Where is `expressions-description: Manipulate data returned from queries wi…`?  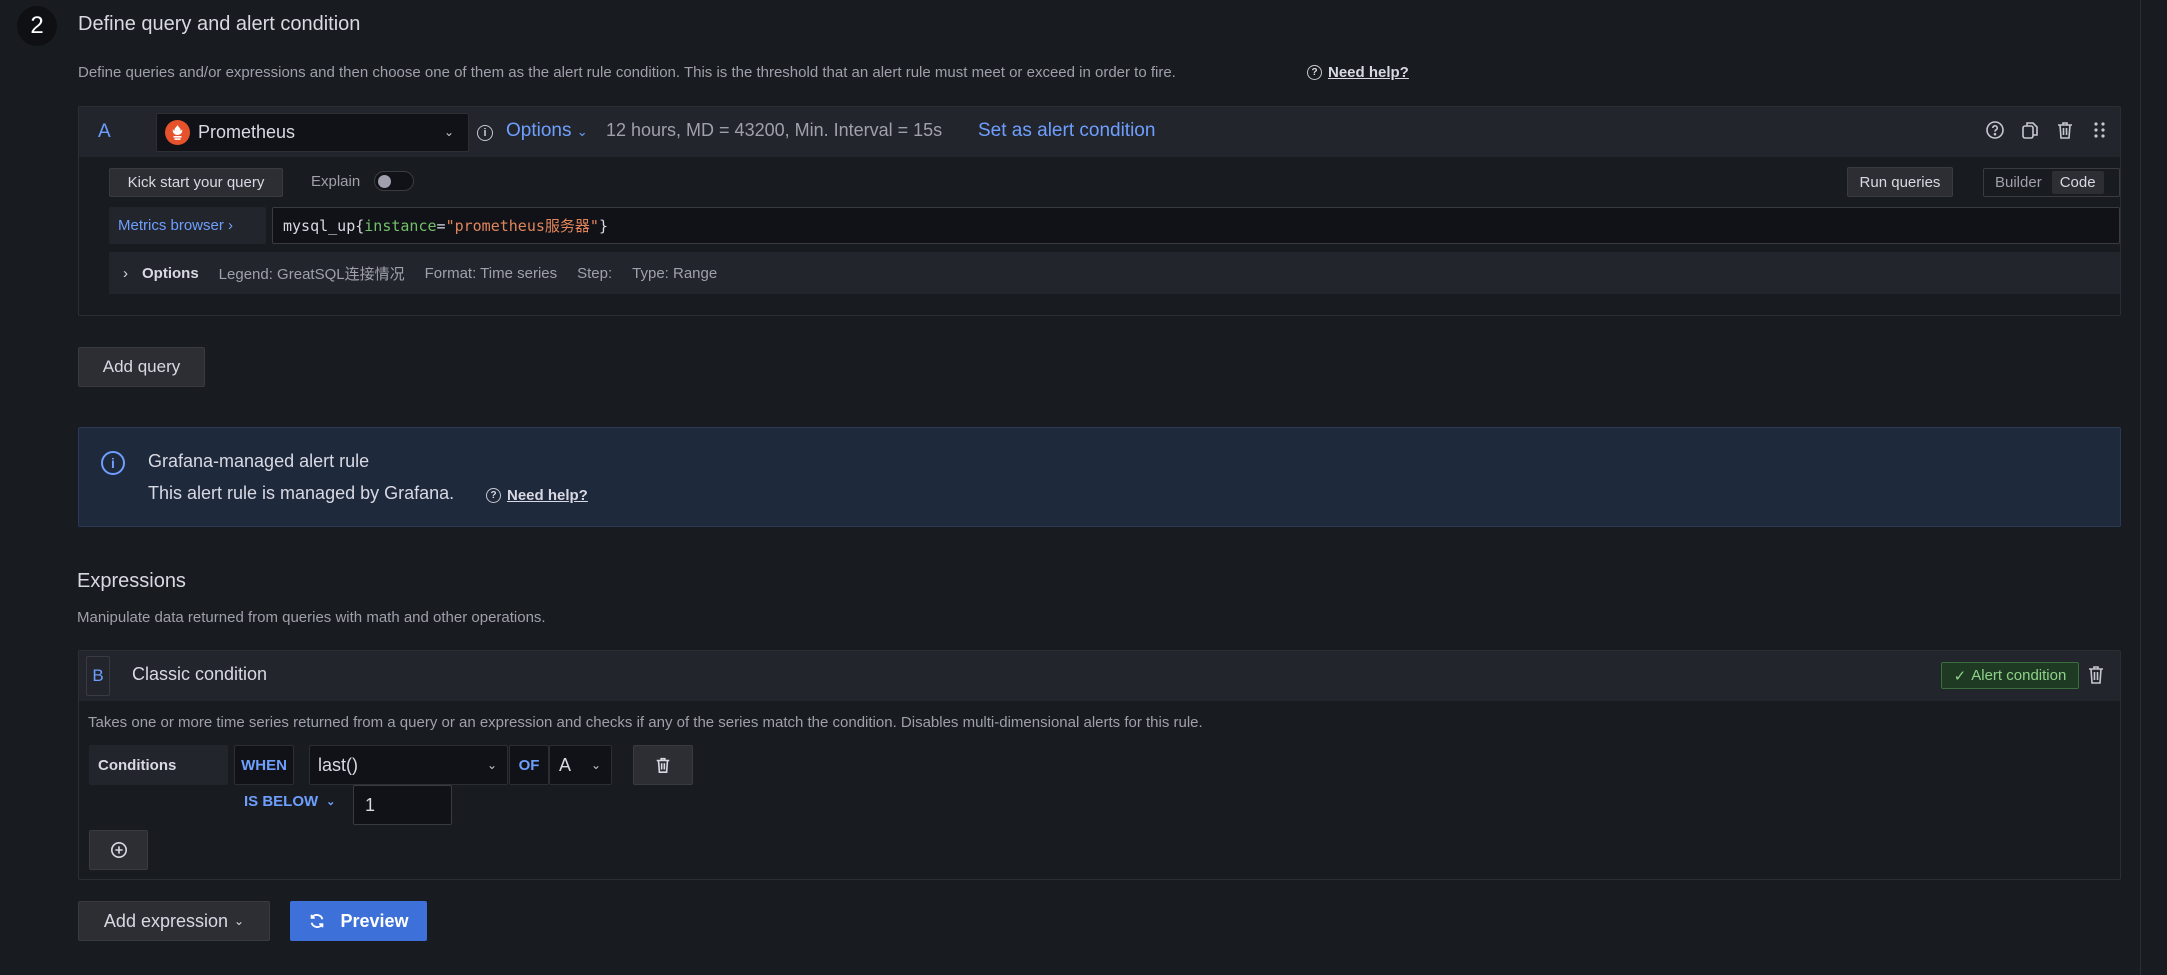 expressions-description: Manipulate data returned from queries wi… is located at coordinates (311, 617).